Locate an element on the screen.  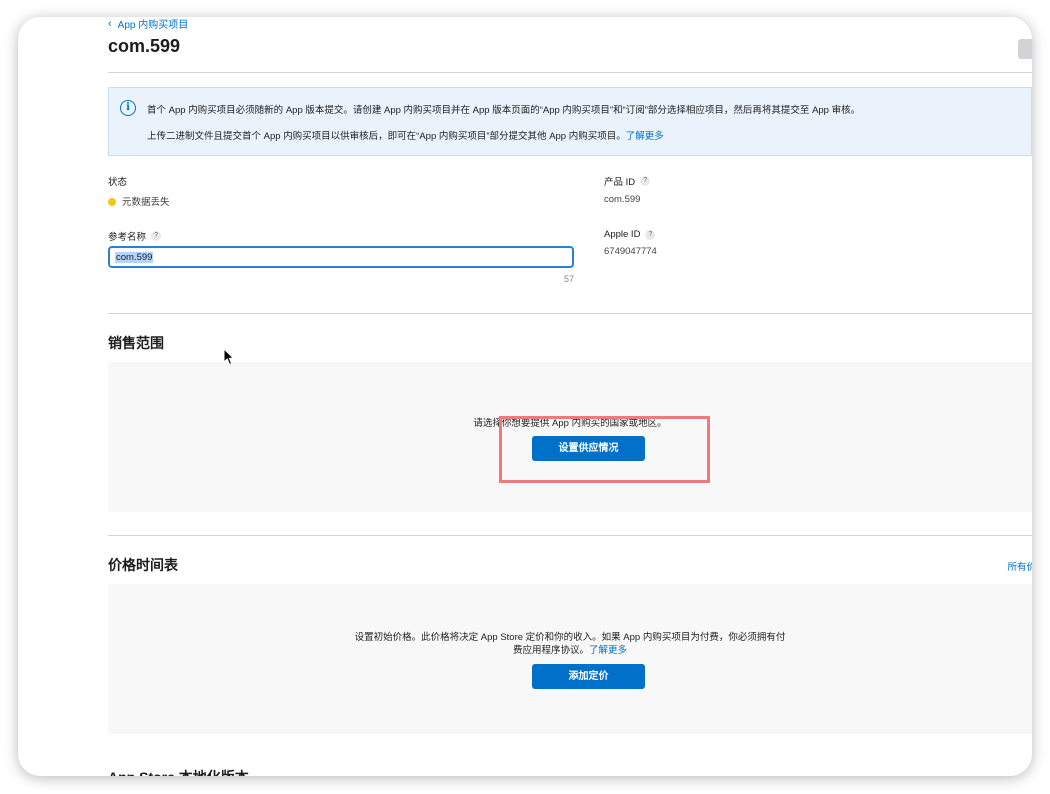
ref-name-label: 参考名称 is located at coordinates (127, 237).